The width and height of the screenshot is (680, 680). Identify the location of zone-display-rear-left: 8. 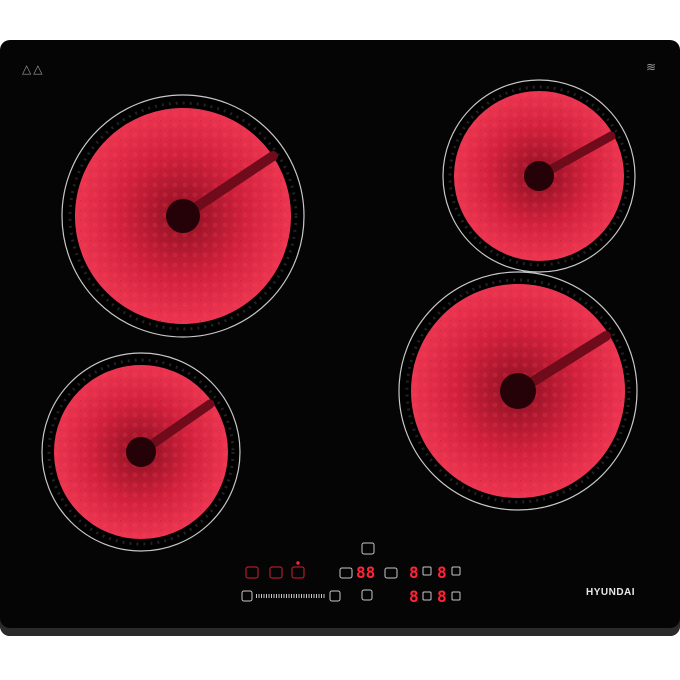
(414, 572).